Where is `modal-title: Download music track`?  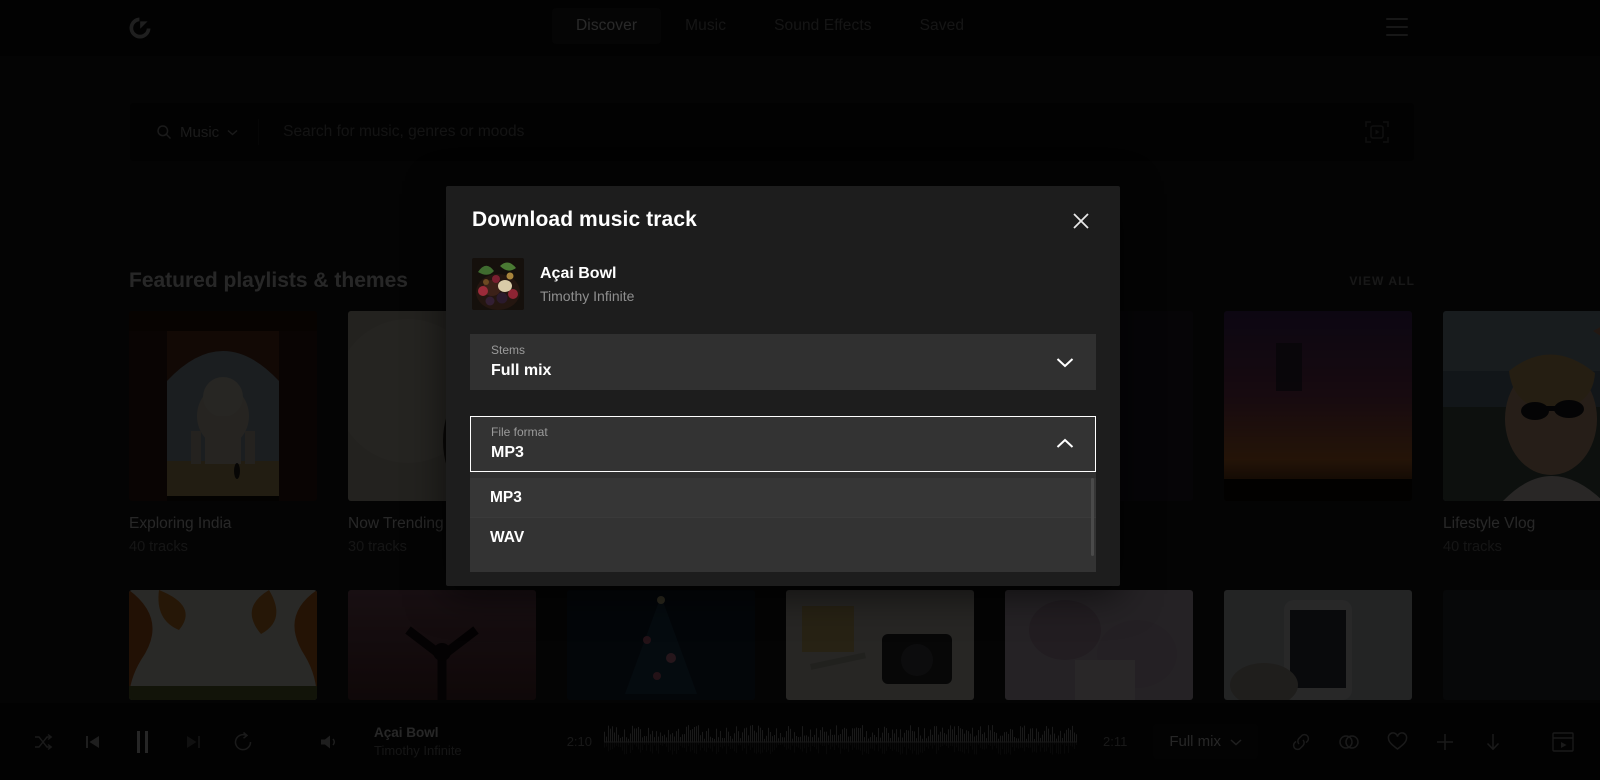
modal-title: Download music track is located at coordinates (584, 219).